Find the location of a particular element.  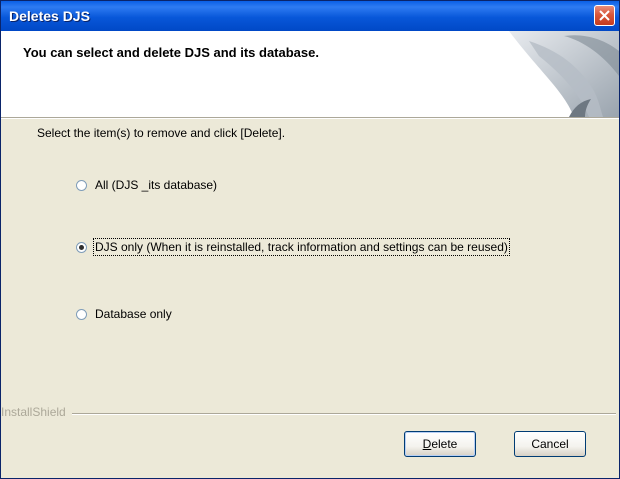

delete-button: Delete is located at coordinates (440, 444).